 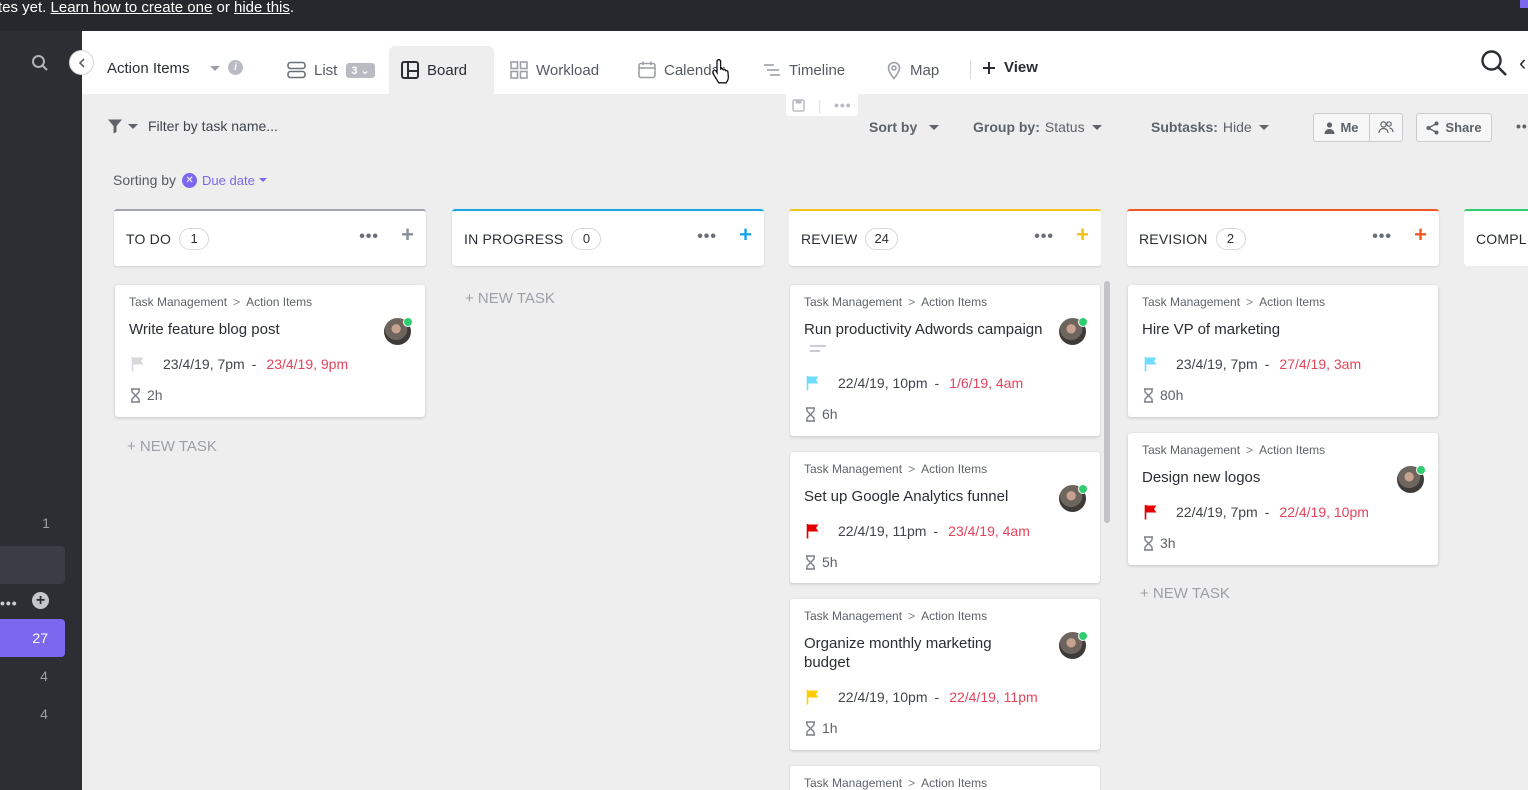 I want to click on list-title: Action Items, so click(x=148, y=68).